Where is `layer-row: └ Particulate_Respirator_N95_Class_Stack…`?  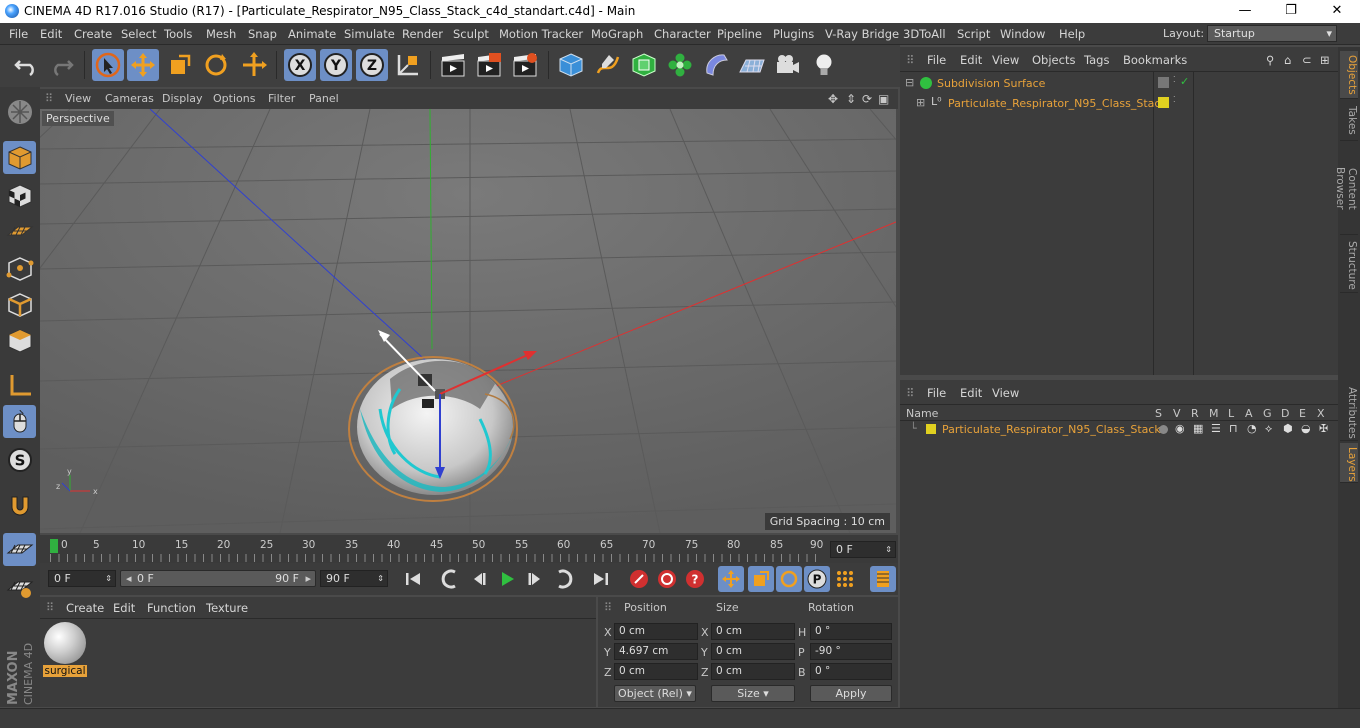
layer-row: └ Particulate_Respirator_N95_Class_Stack… is located at coordinates (1119, 430).